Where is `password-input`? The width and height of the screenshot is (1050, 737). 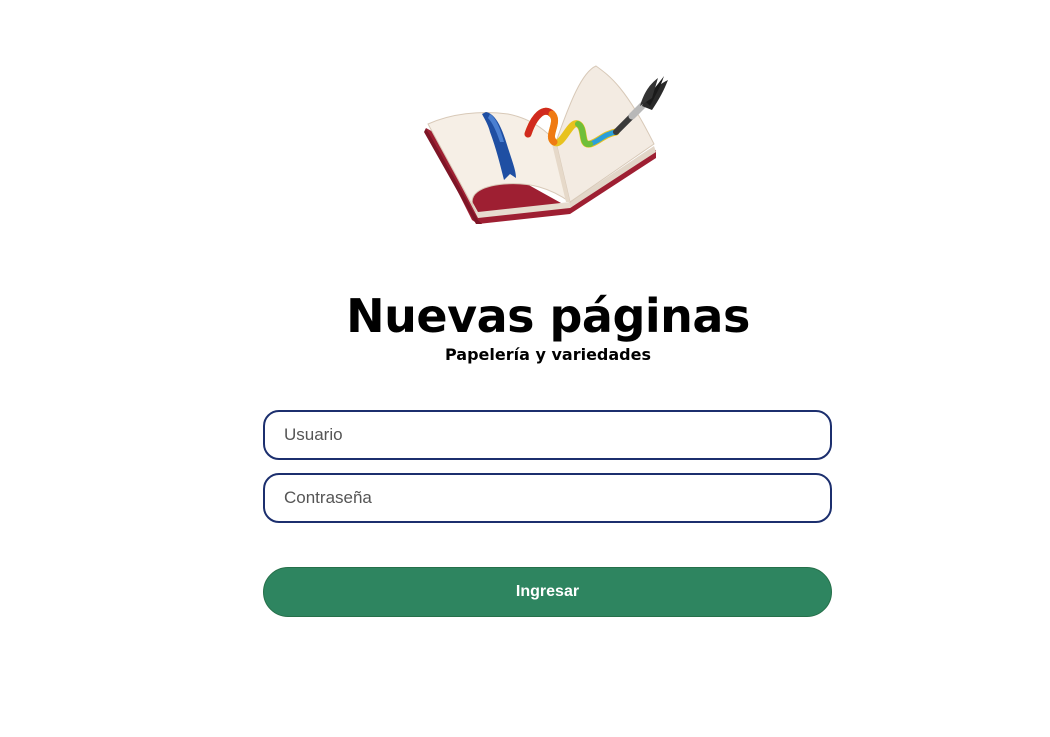 password-input is located at coordinates (547, 498).